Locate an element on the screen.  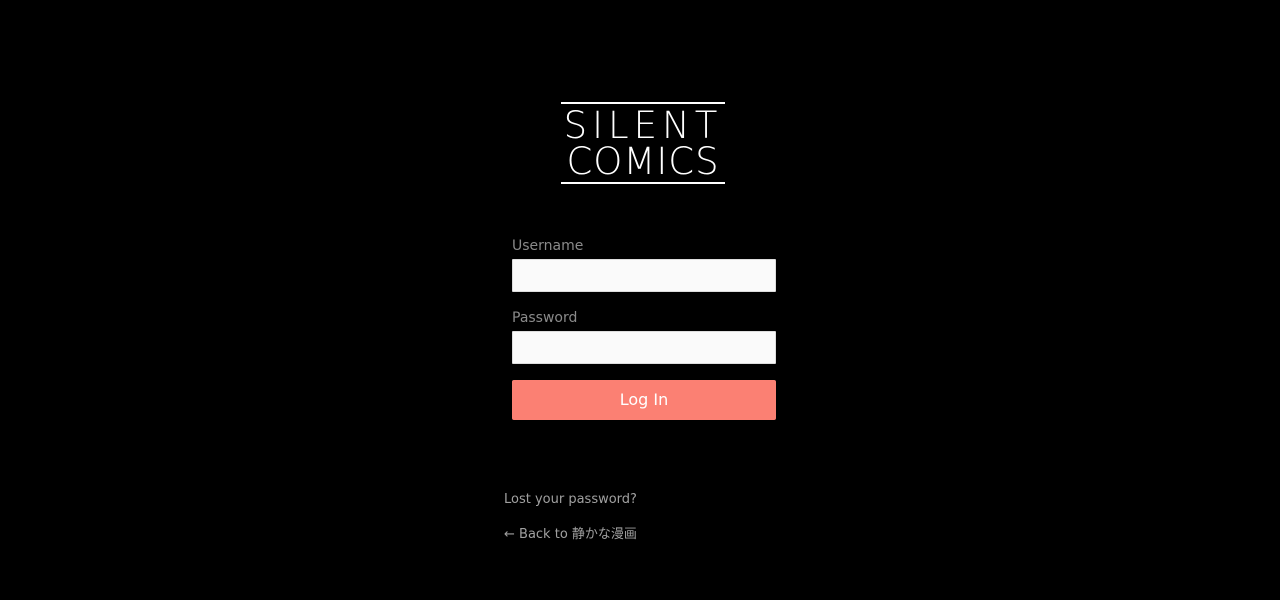
login-nav-links: Lost your password? ← Back to 静かな漫画 is located at coordinates (654, 517).